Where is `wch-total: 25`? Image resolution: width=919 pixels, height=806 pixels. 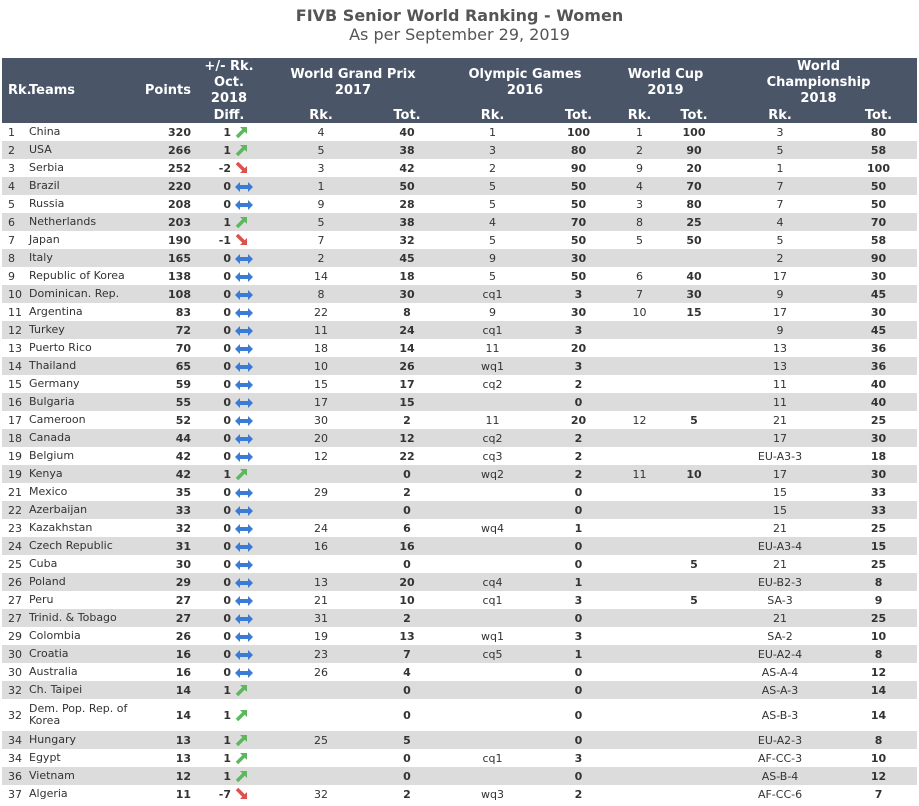 wch-total: 25 is located at coordinates (878, 564).